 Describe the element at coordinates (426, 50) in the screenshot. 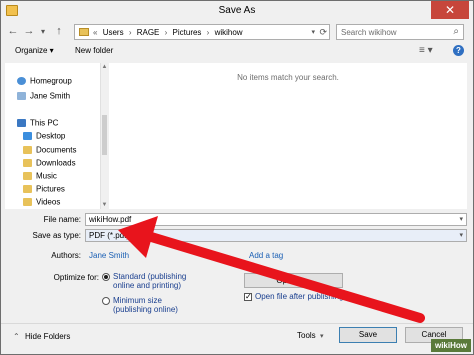

I see `view-options-icon: ≡ ▾` at that location.